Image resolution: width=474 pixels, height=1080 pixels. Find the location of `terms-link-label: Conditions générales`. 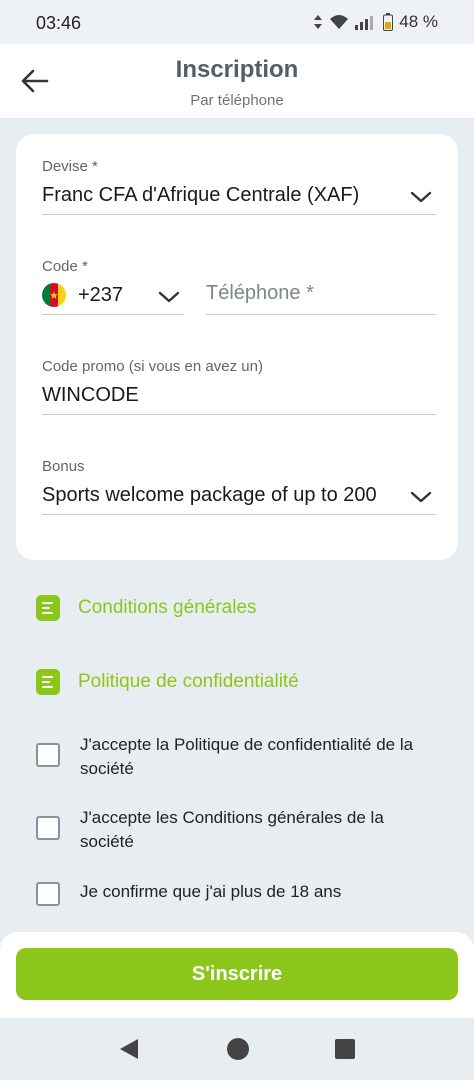

terms-link-label: Conditions générales is located at coordinates (167, 607).